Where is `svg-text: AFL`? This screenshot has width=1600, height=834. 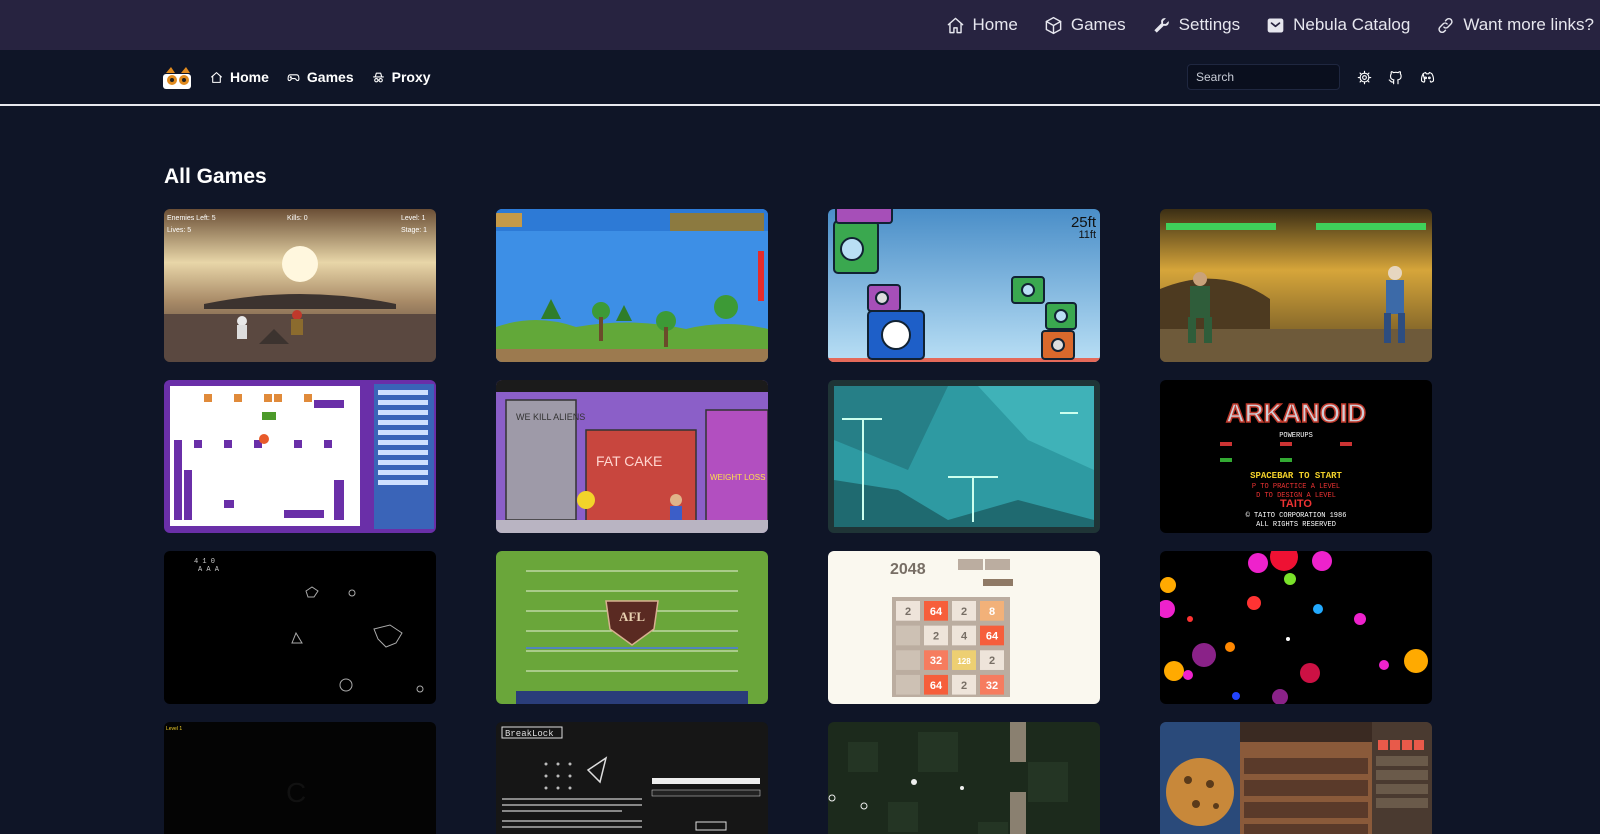 svg-text: AFL is located at coordinates (632, 616).